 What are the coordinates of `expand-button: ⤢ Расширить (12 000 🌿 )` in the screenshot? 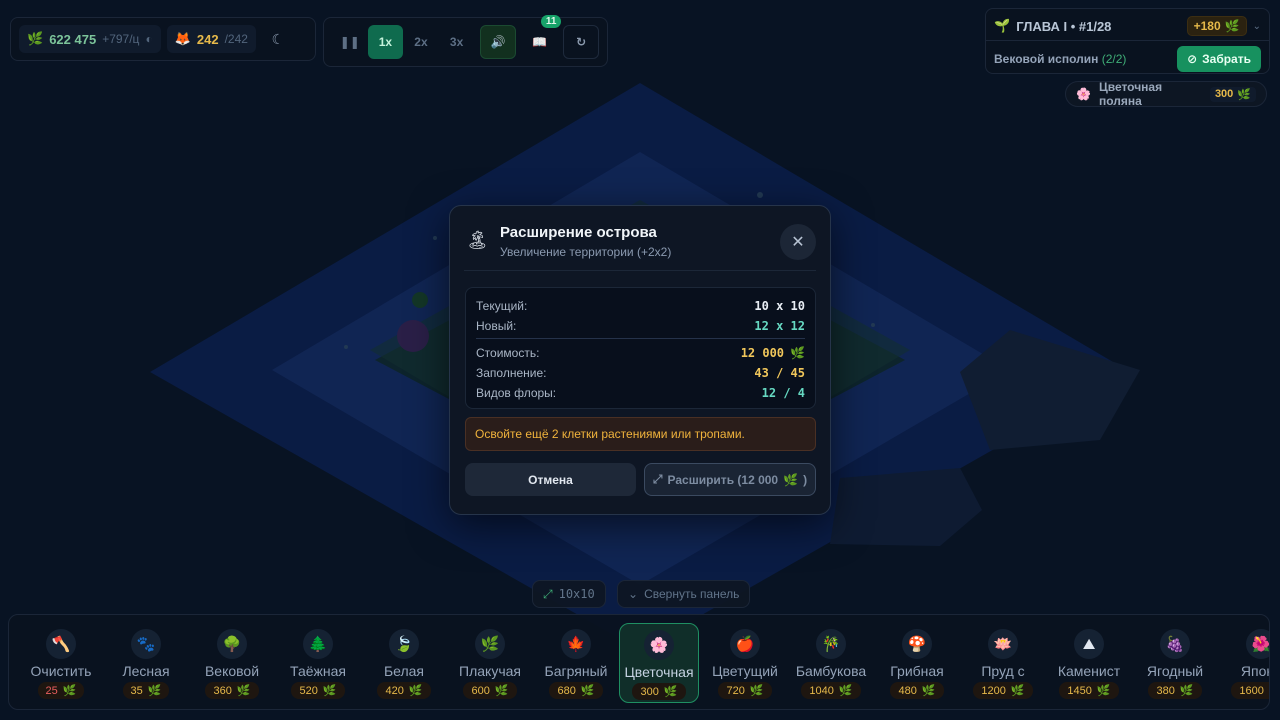 It's located at (730, 479).